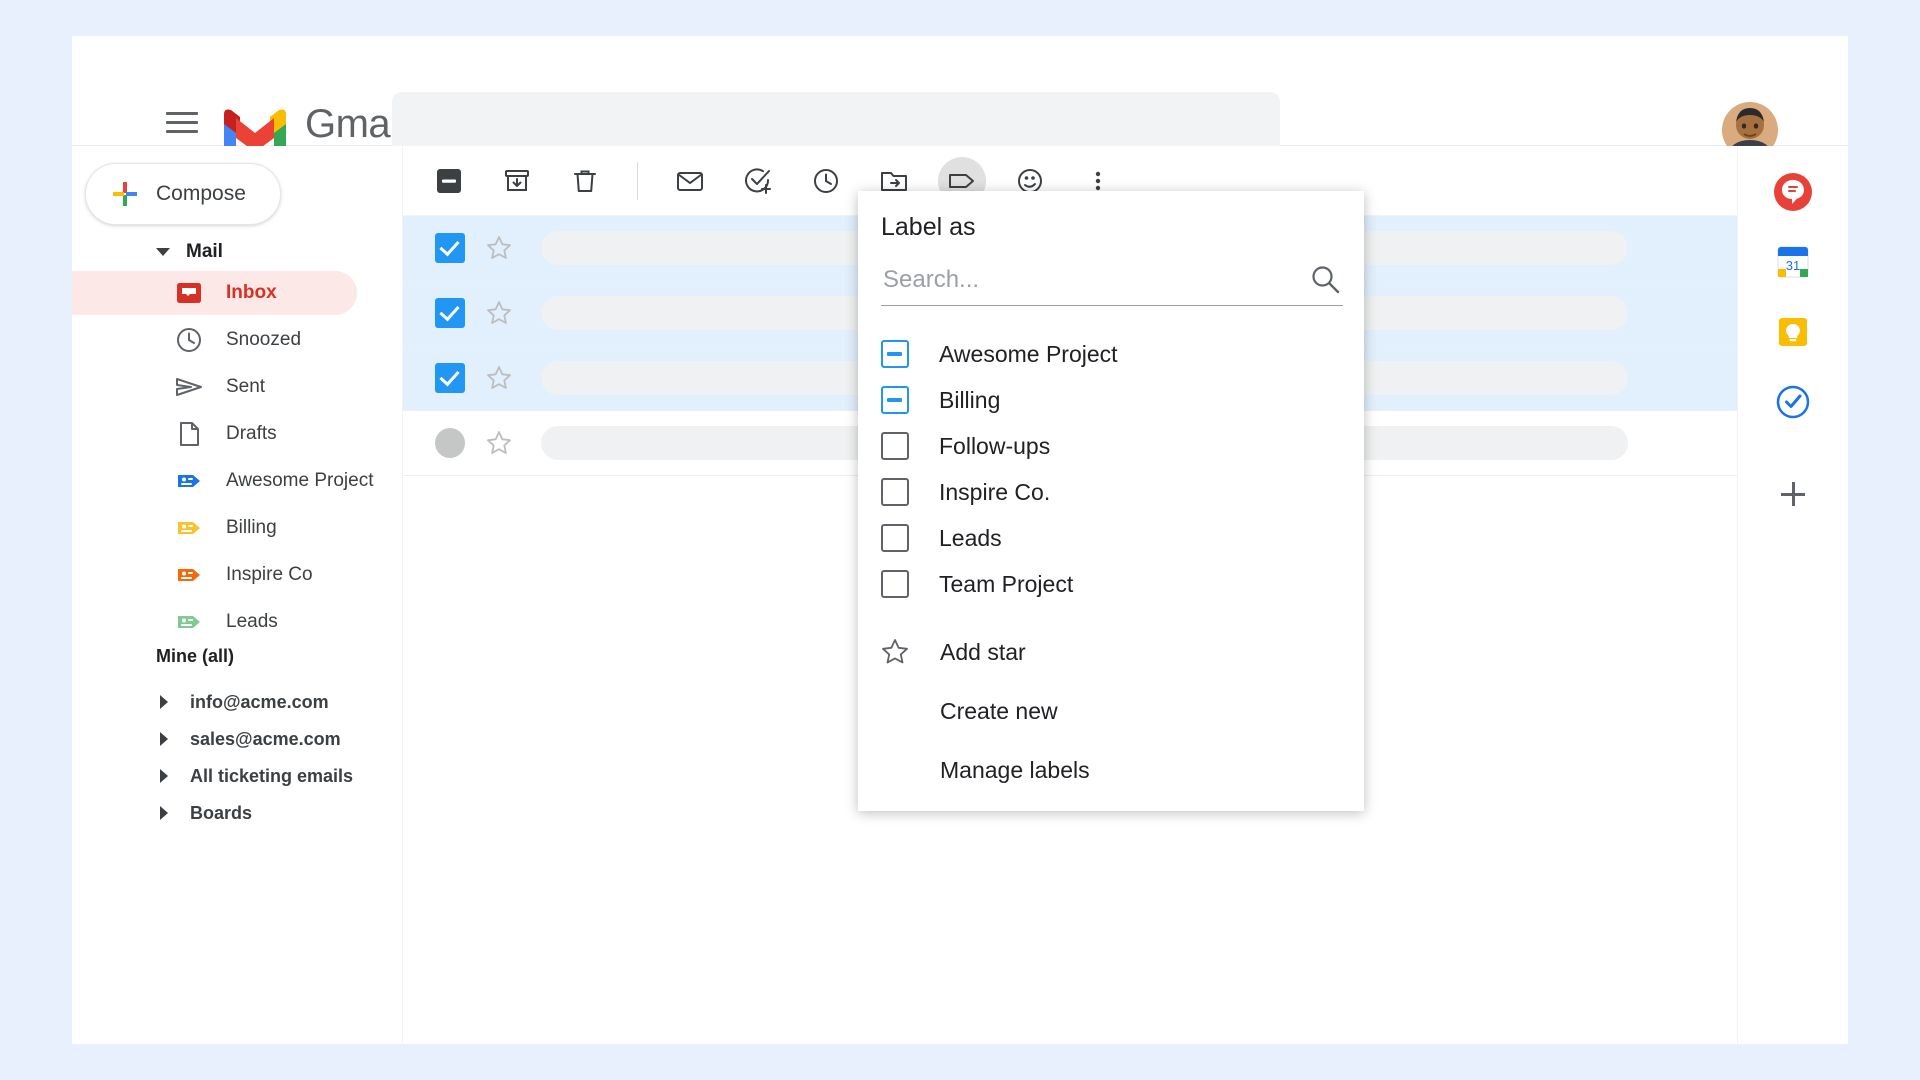 This screenshot has width=1920, height=1080. What do you see at coordinates (1793, 265) in the screenshot?
I see `svg-text: 31` at bounding box center [1793, 265].